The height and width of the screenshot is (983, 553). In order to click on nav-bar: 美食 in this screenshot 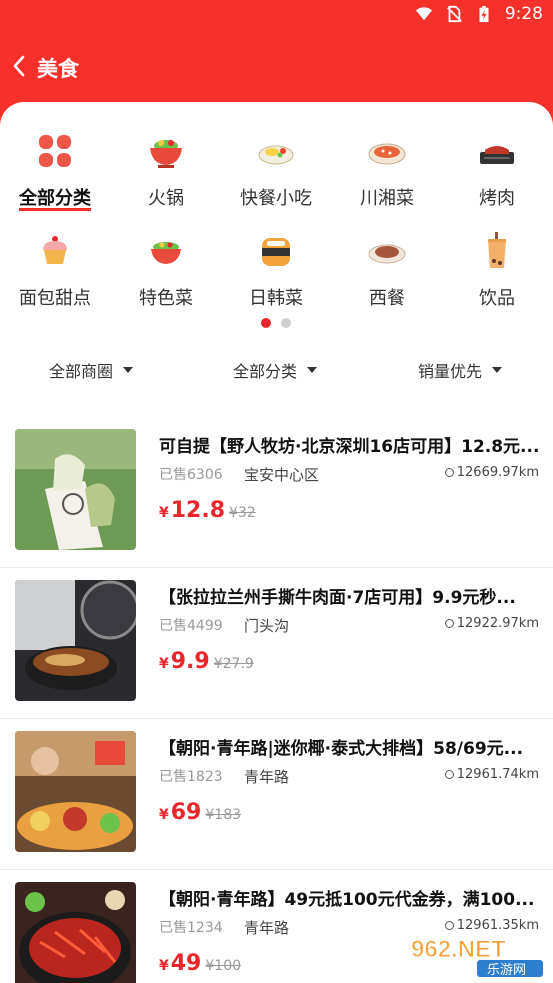, I will do `click(276, 66)`.